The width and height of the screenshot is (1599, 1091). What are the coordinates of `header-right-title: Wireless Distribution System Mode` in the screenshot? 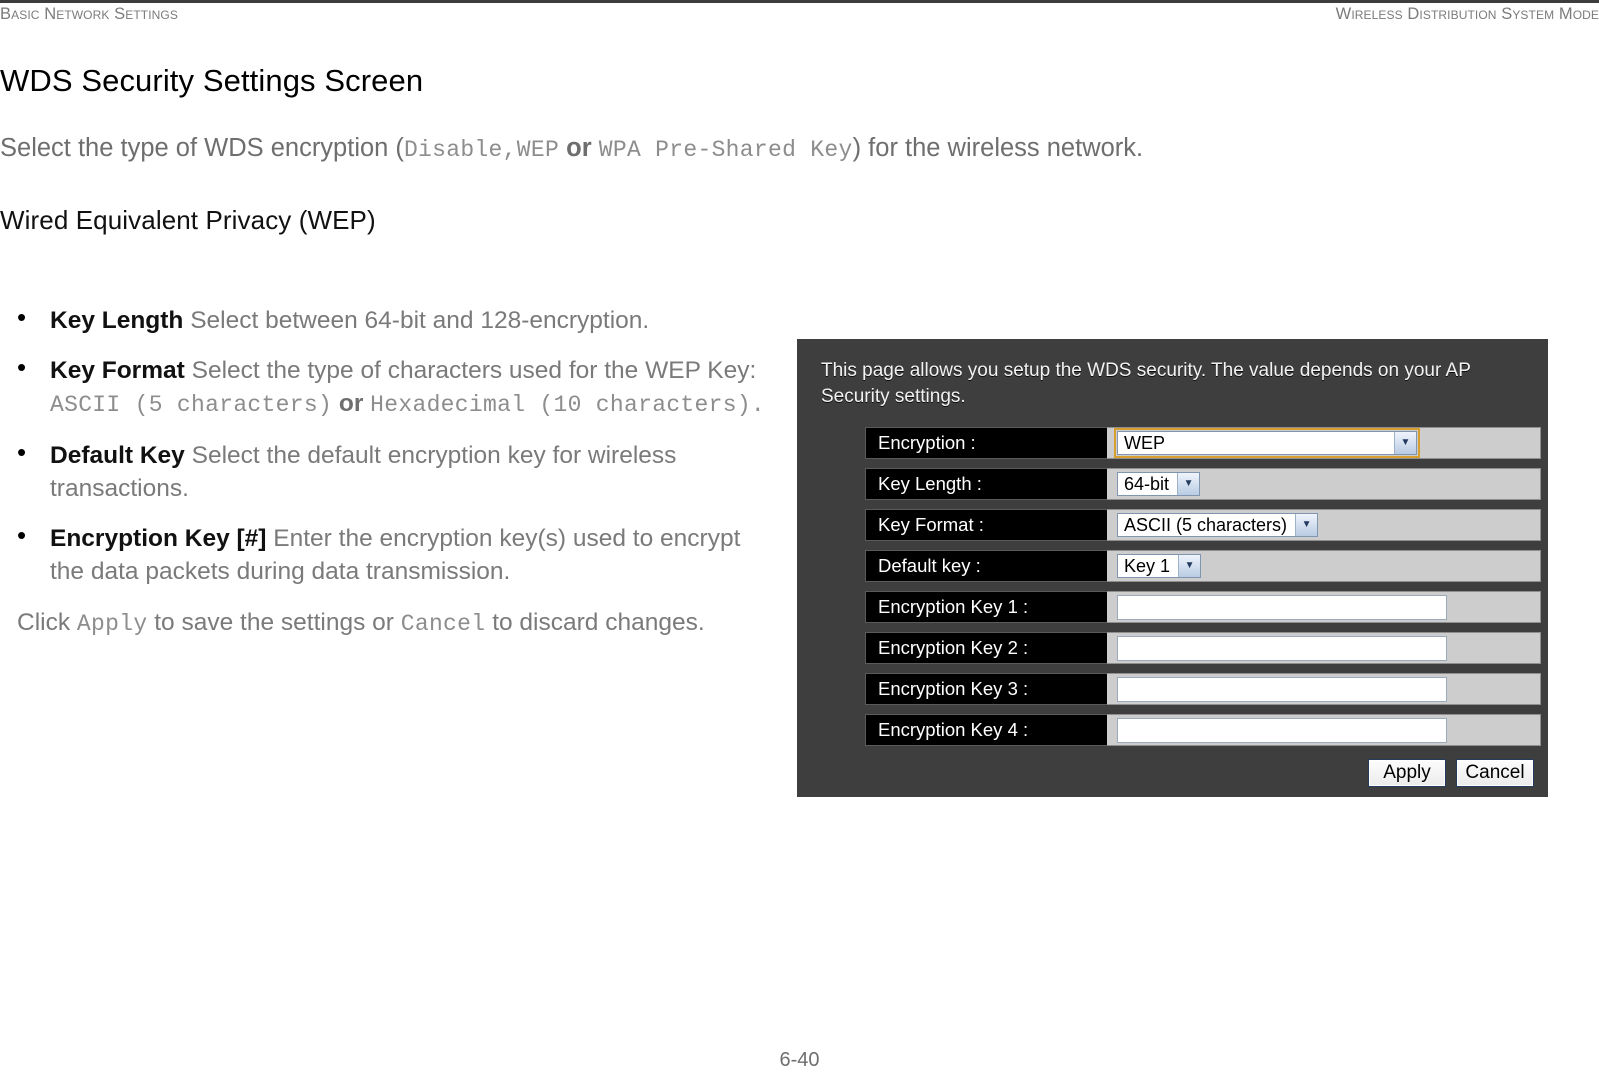 It's located at (1467, 14).